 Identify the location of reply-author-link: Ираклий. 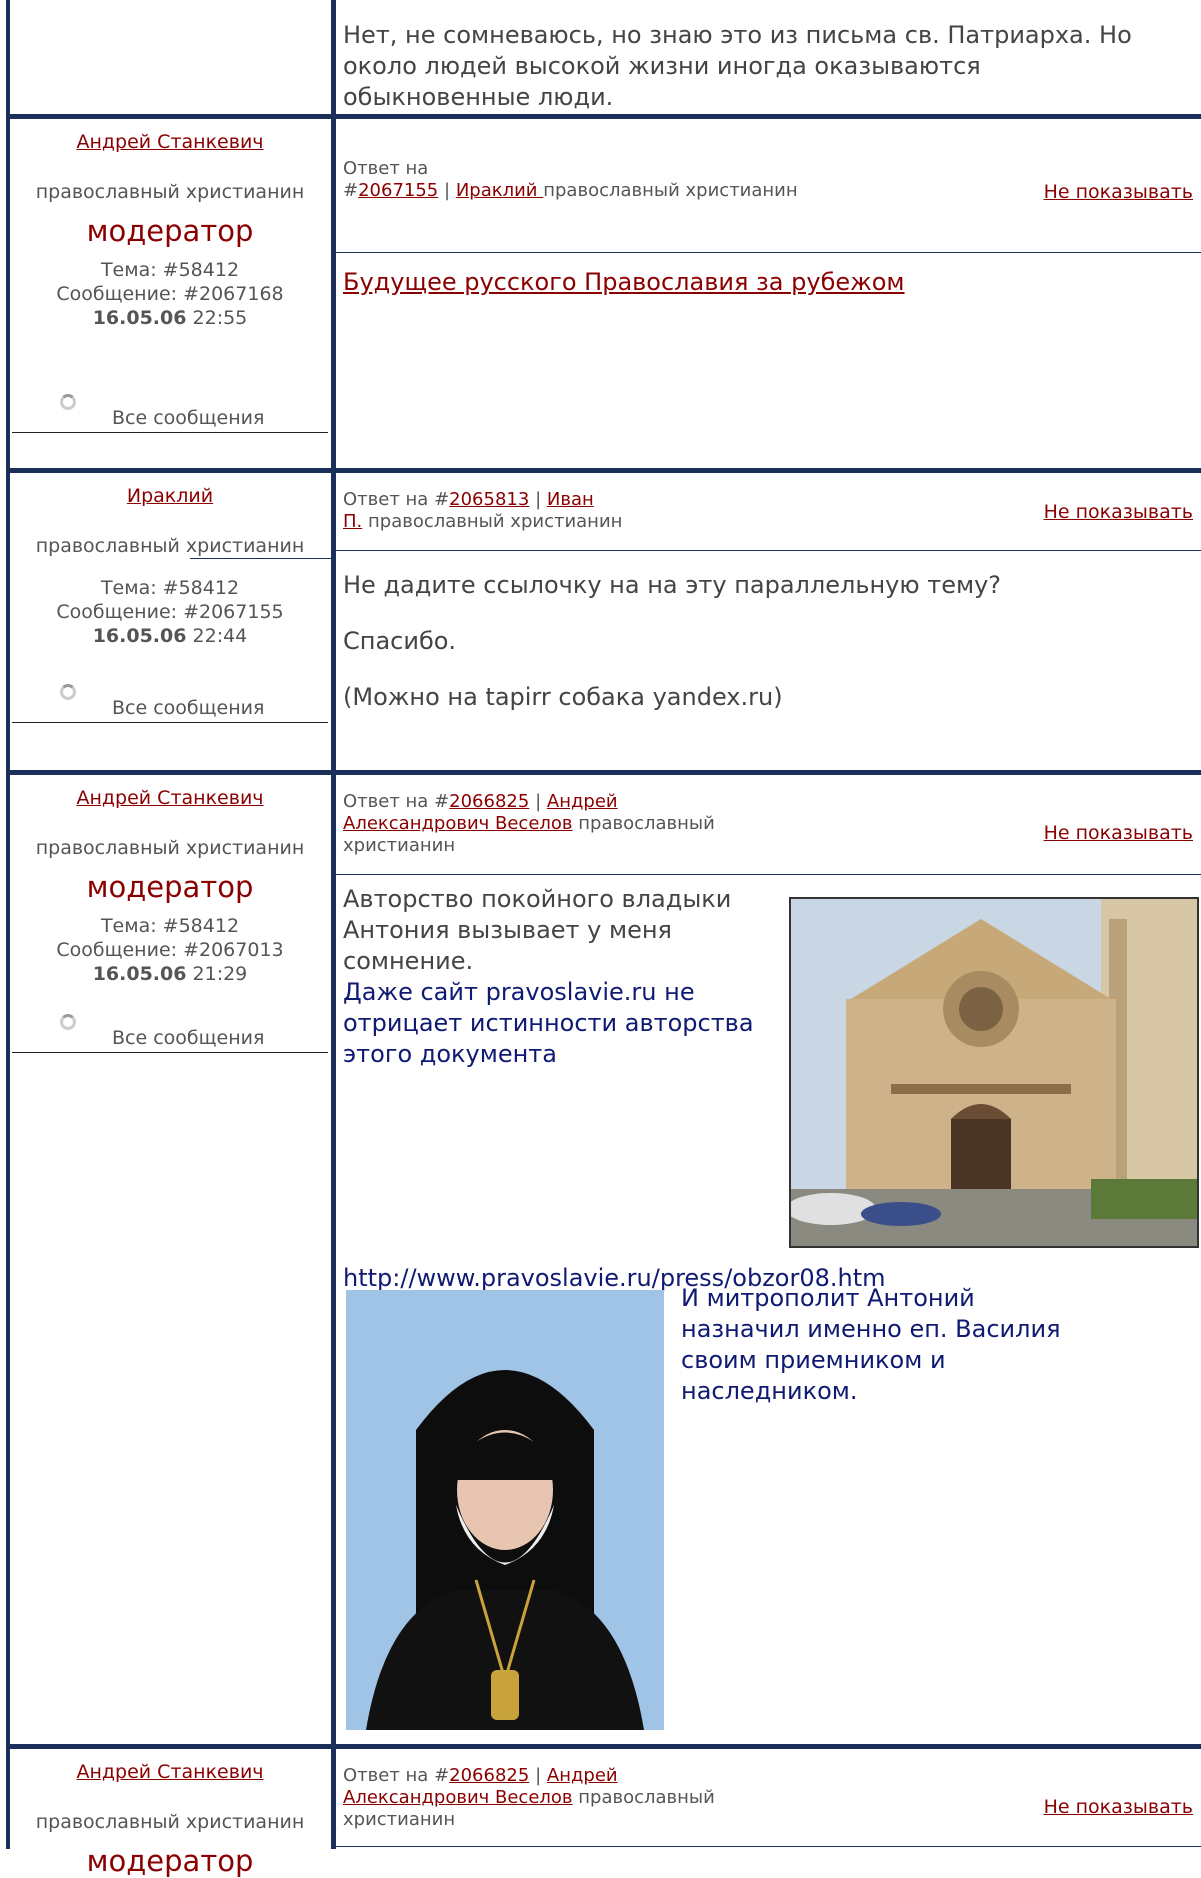
(499, 190).